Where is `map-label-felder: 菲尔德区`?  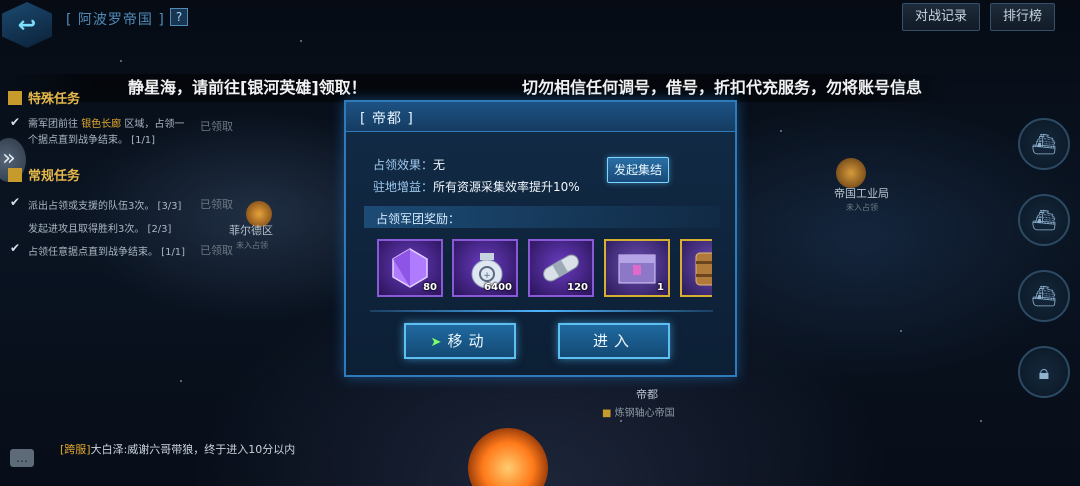 map-label-felder: 菲尔德区 is located at coordinates (251, 230).